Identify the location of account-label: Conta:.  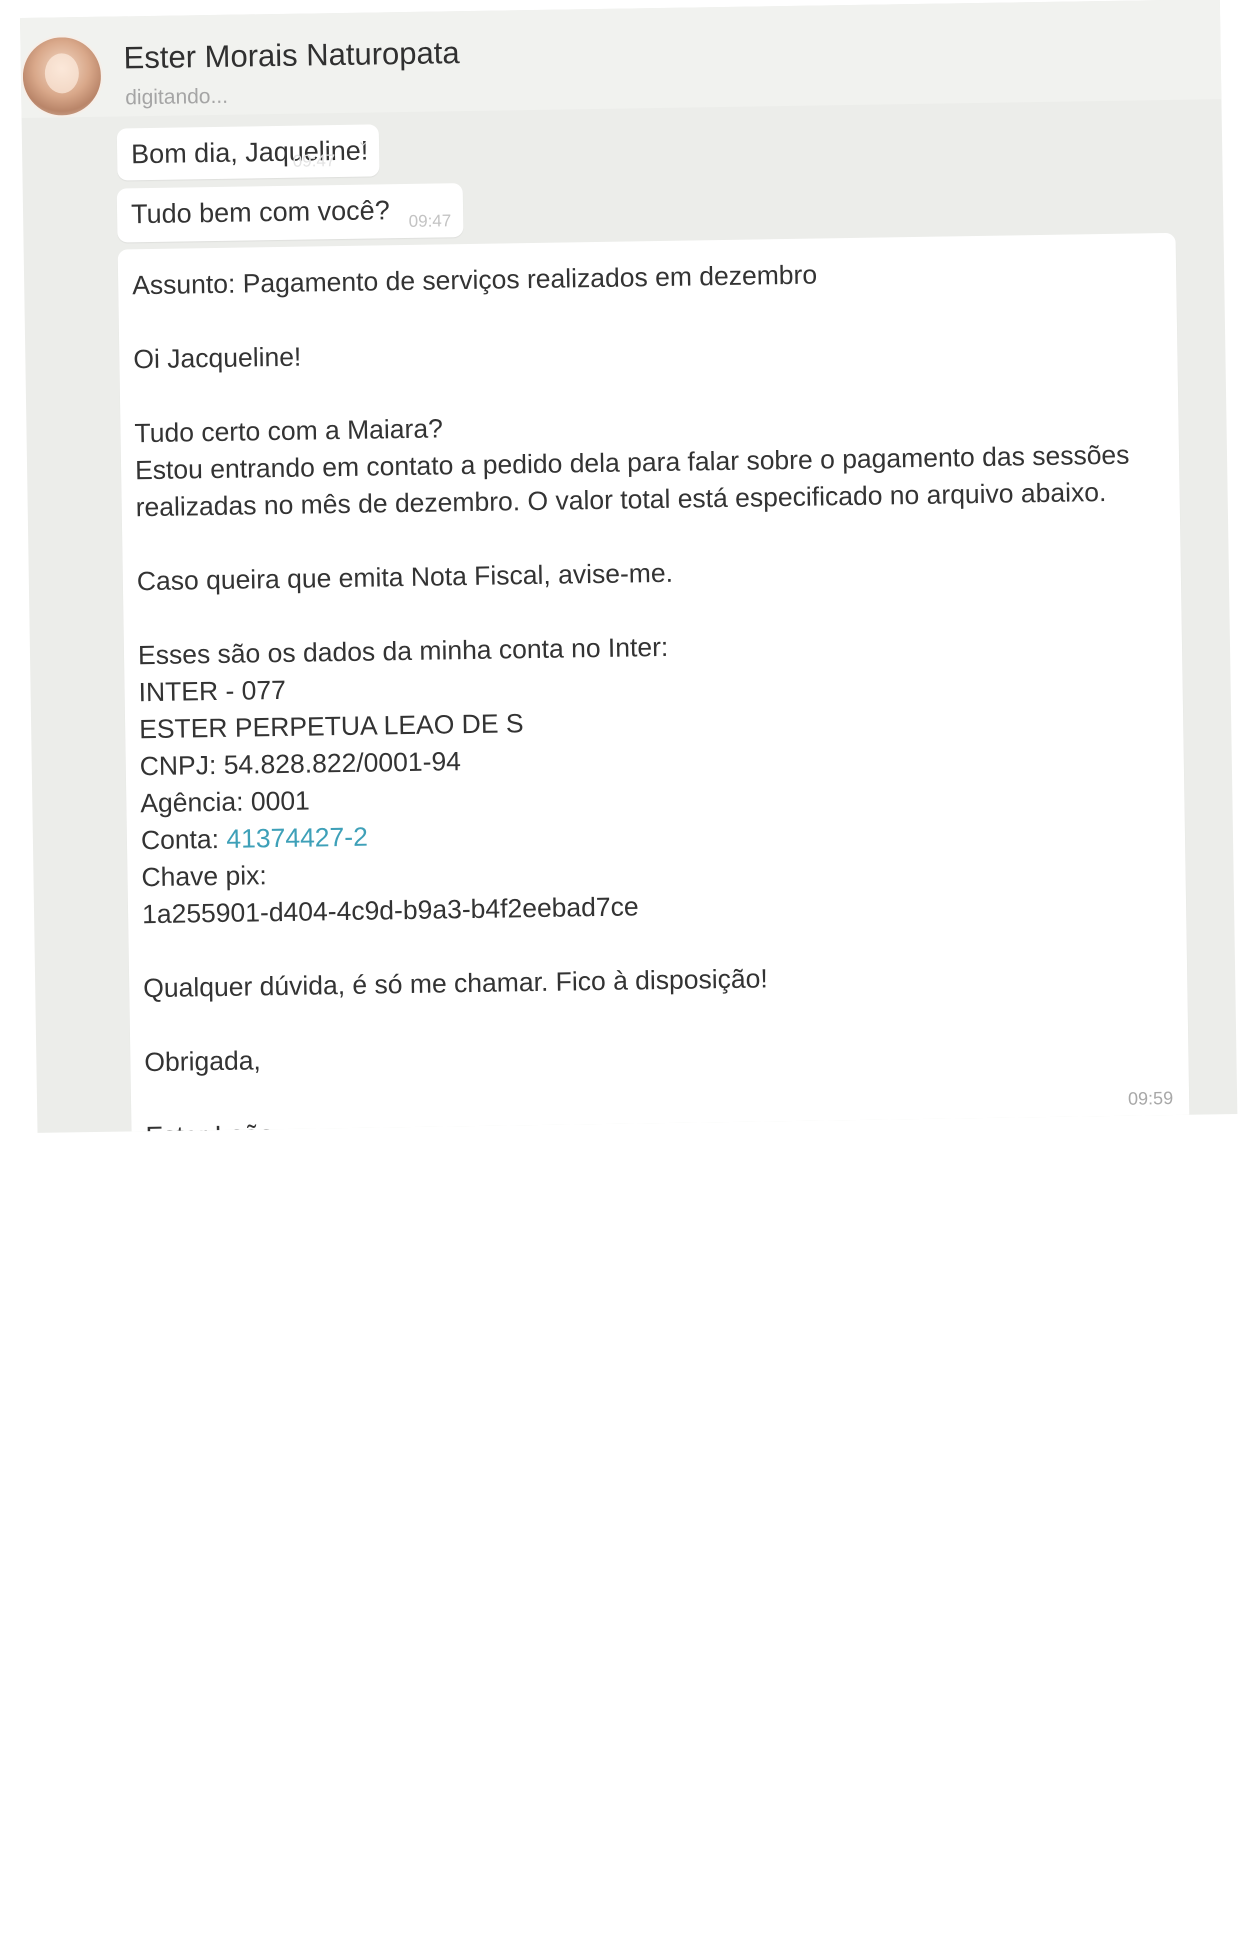
(183, 839).